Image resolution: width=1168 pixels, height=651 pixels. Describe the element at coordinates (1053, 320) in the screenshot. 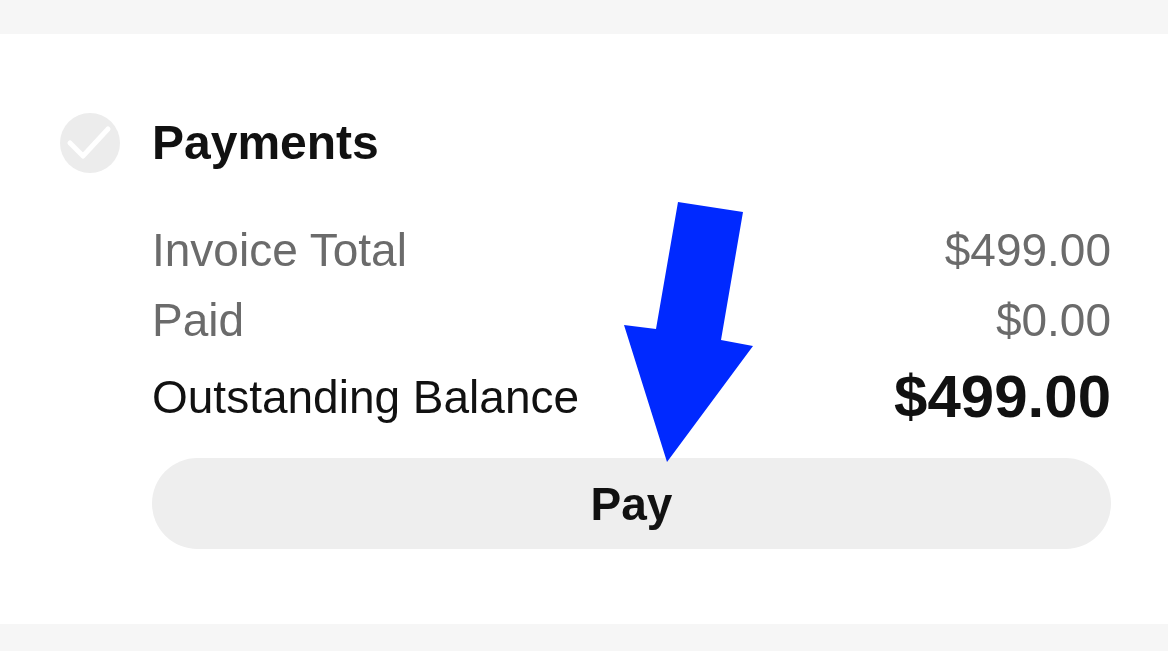

I see `row-amount: $0.00` at that location.